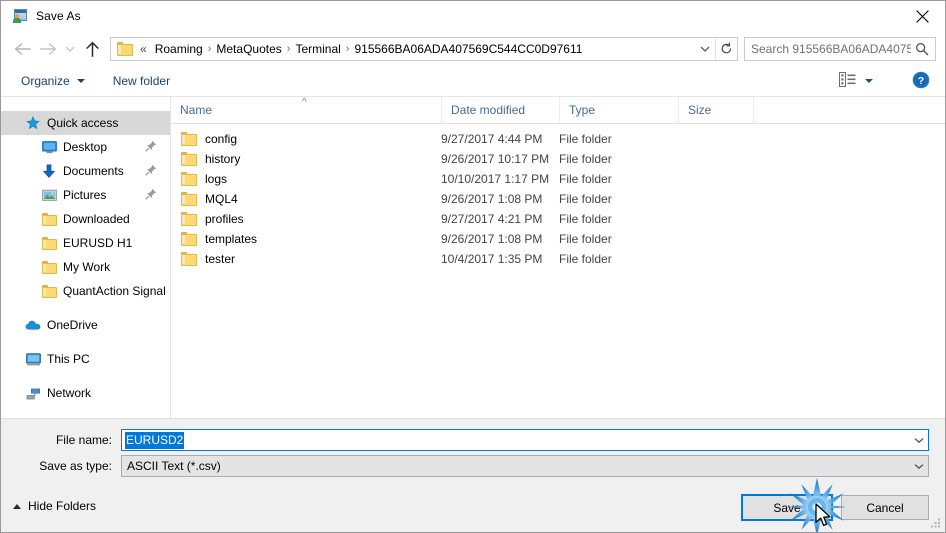 Image resolution: width=946 pixels, height=533 pixels. Describe the element at coordinates (715, 110) in the screenshot. I see `column-header-size: Size` at that location.